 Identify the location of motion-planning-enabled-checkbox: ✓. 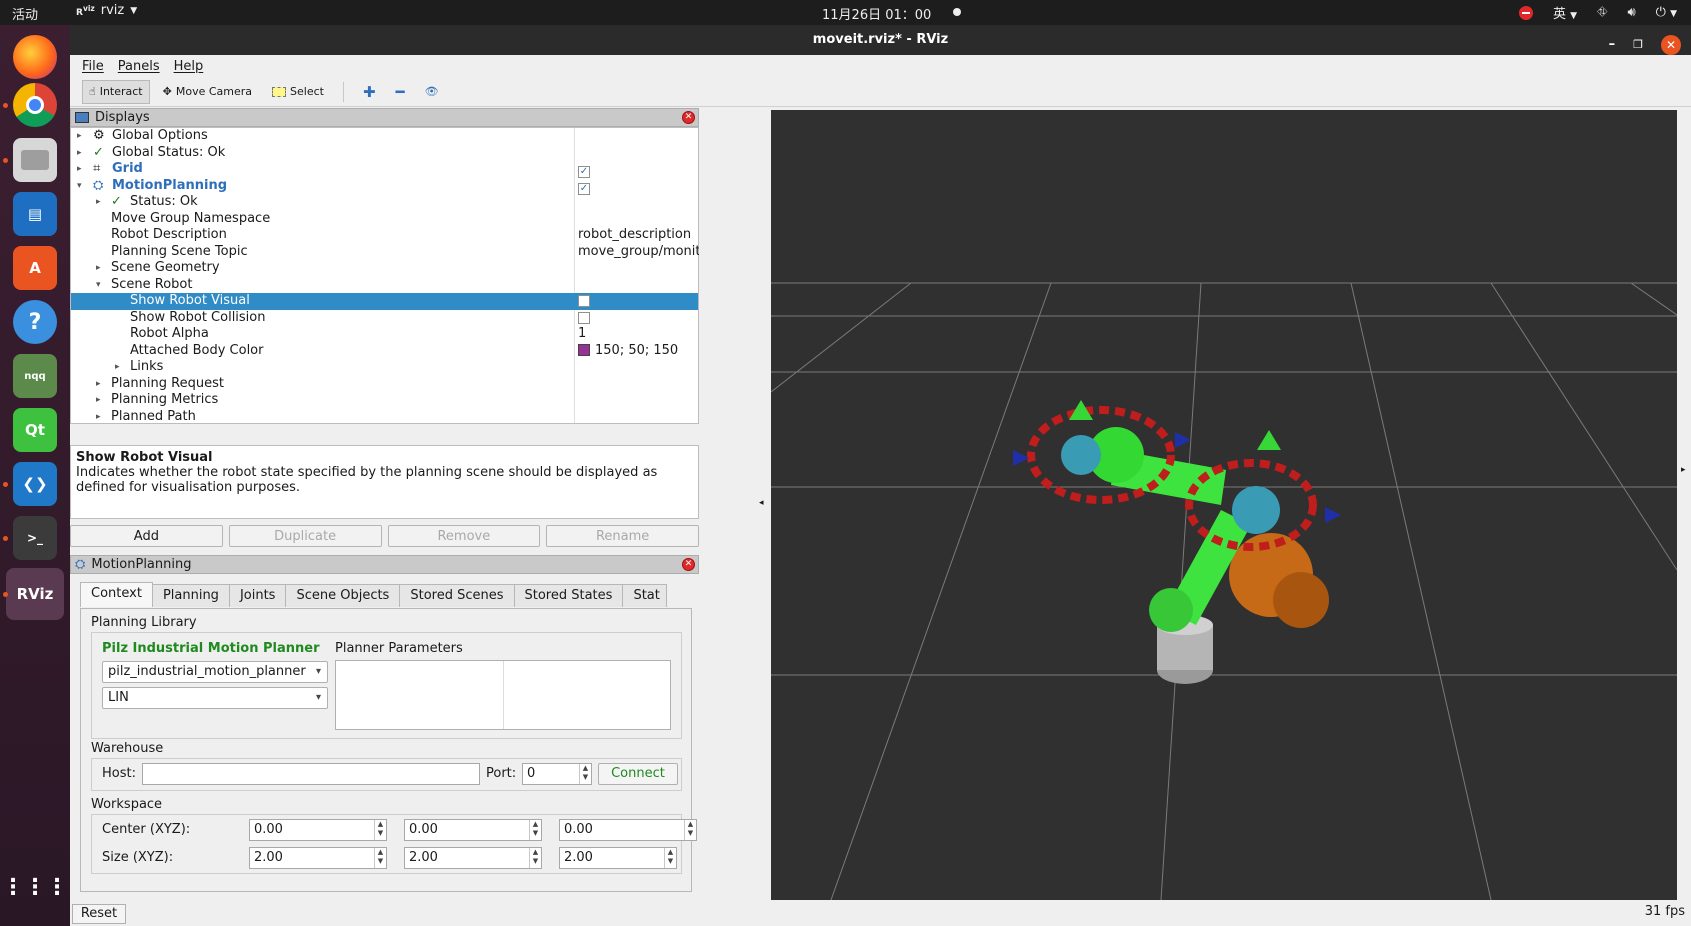
(584, 186).